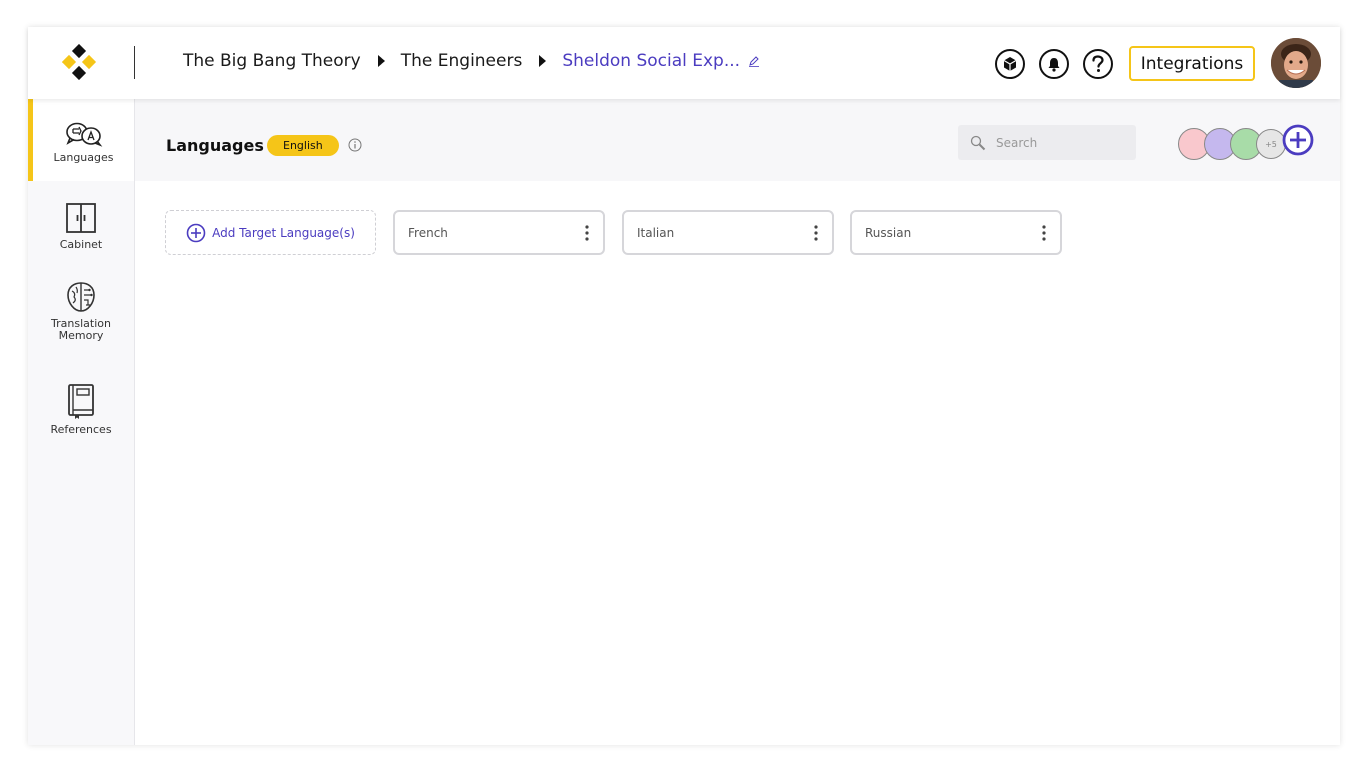 This screenshot has height=772, width=1368. Describe the element at coordinates (428, 232) in the screenshot. I see `language-name: French` at that location.